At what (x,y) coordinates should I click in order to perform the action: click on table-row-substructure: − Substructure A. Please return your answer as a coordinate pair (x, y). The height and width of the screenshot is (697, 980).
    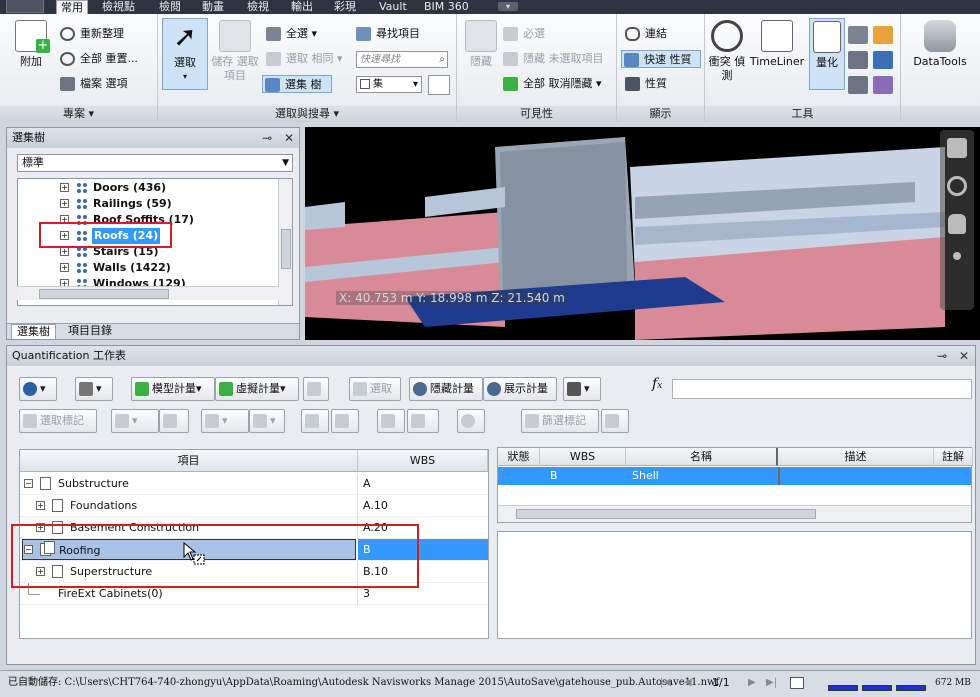
    Looking at the image, I should click on (254, 484).